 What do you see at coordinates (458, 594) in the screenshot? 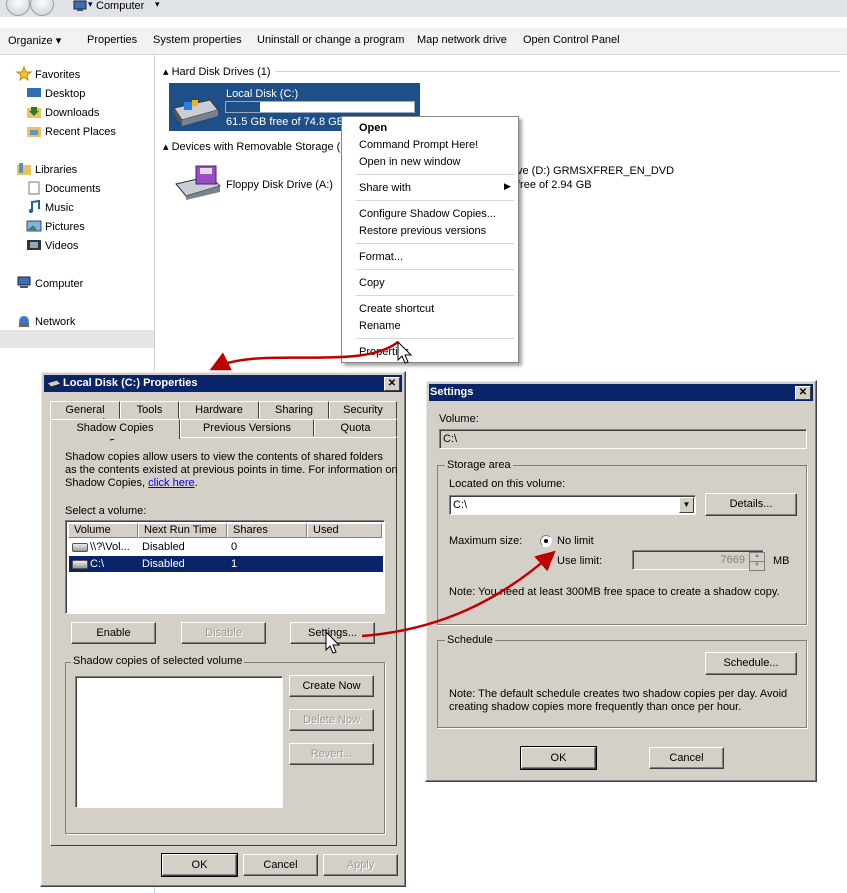
I see `annotation-arrow-settings` at bounding box center [458, 594].